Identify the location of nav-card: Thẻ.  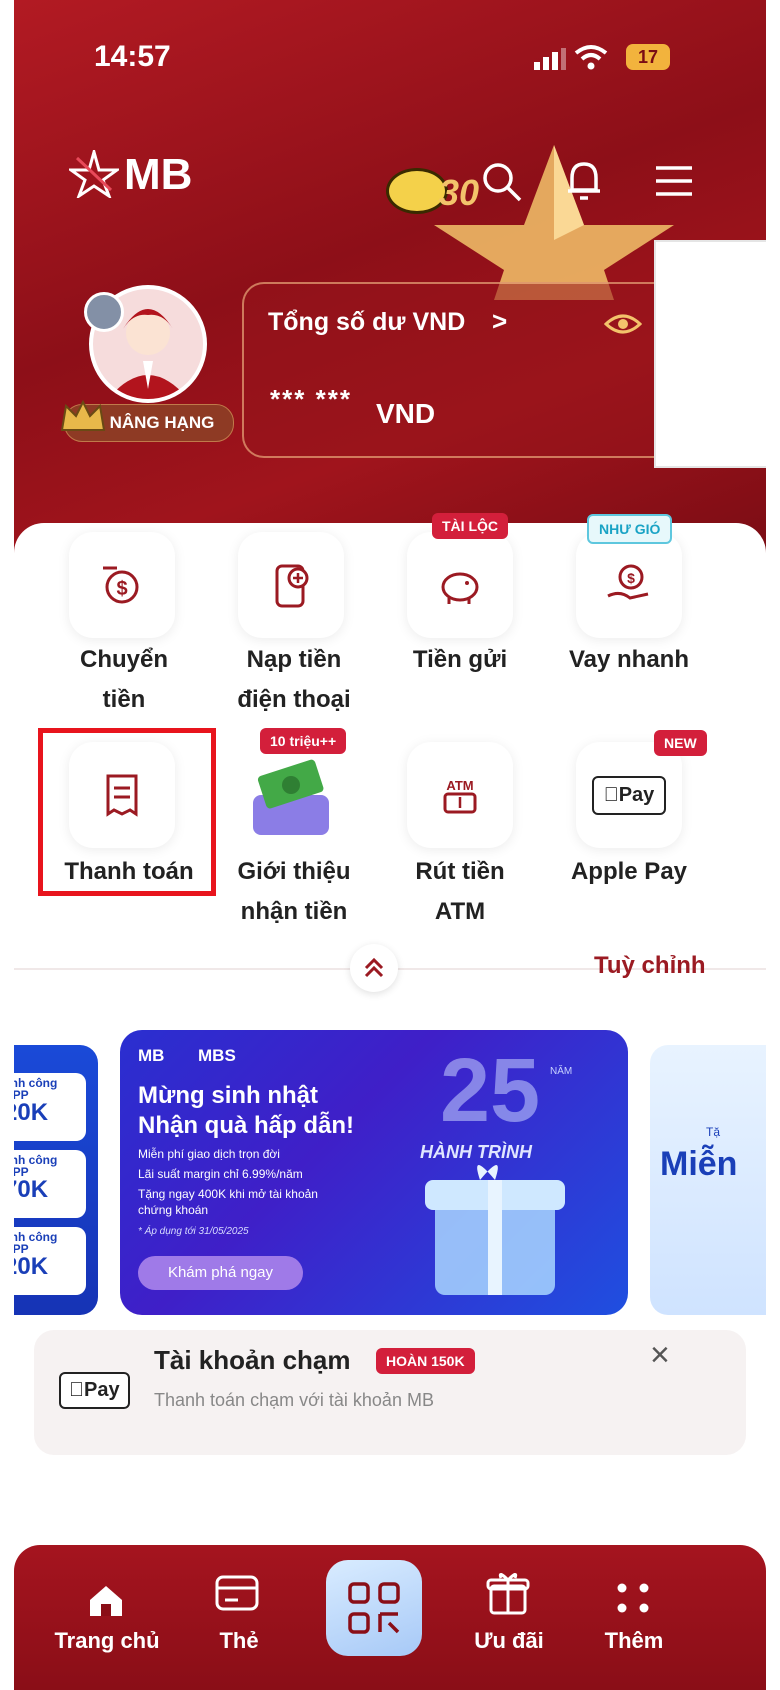
(239, 1641).